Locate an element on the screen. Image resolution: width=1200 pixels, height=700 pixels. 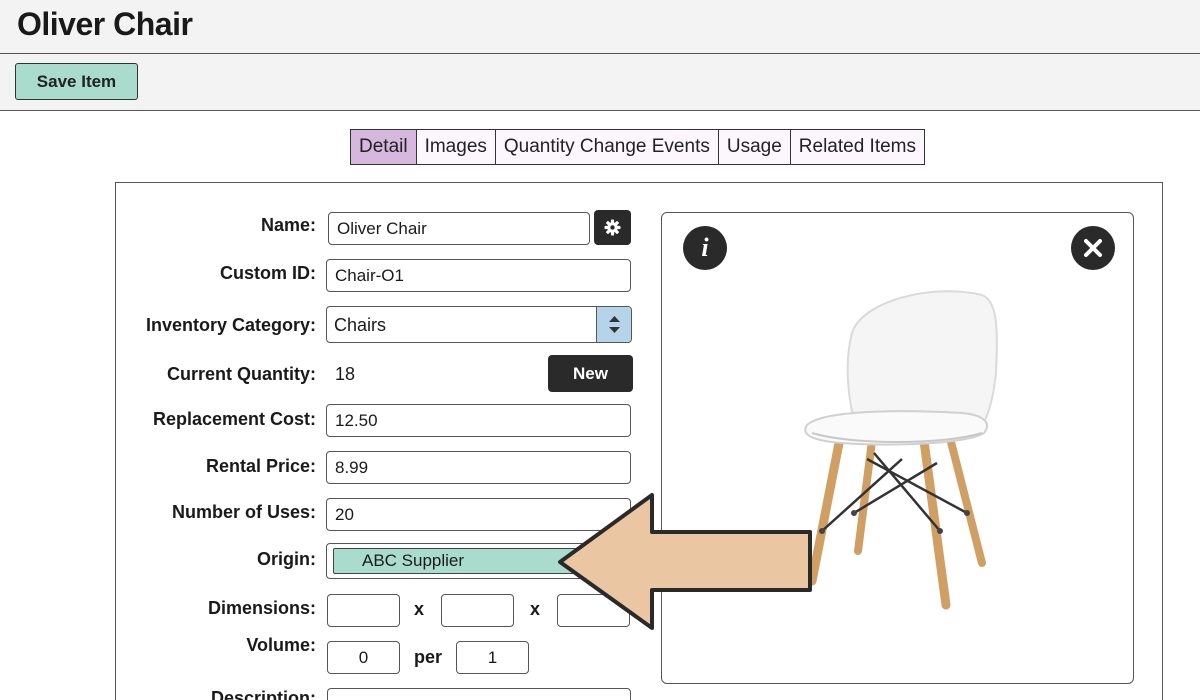
custom-id-input is located at coordinates (478, 275).